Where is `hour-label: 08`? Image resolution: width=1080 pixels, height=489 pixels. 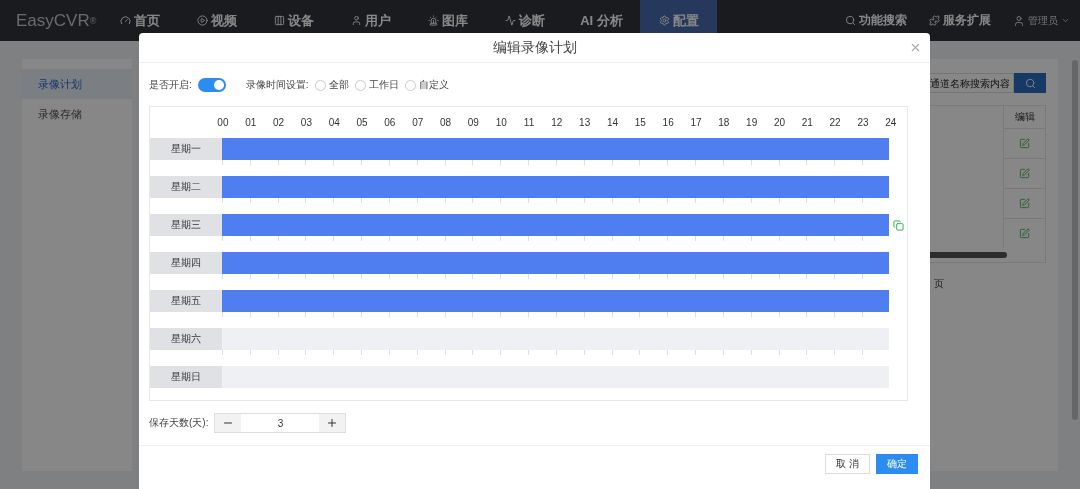
hour-label: 08 is located at coordinates (445, 122).